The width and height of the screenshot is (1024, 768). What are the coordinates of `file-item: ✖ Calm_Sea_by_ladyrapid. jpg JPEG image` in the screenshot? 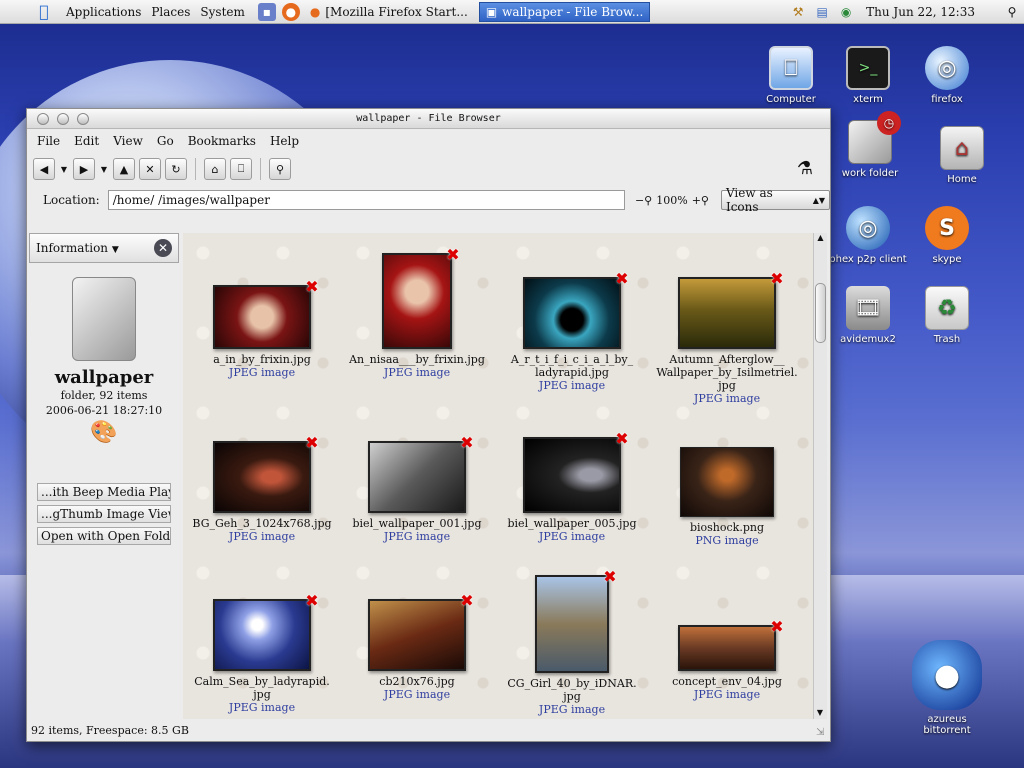 It's located at (262, 652).